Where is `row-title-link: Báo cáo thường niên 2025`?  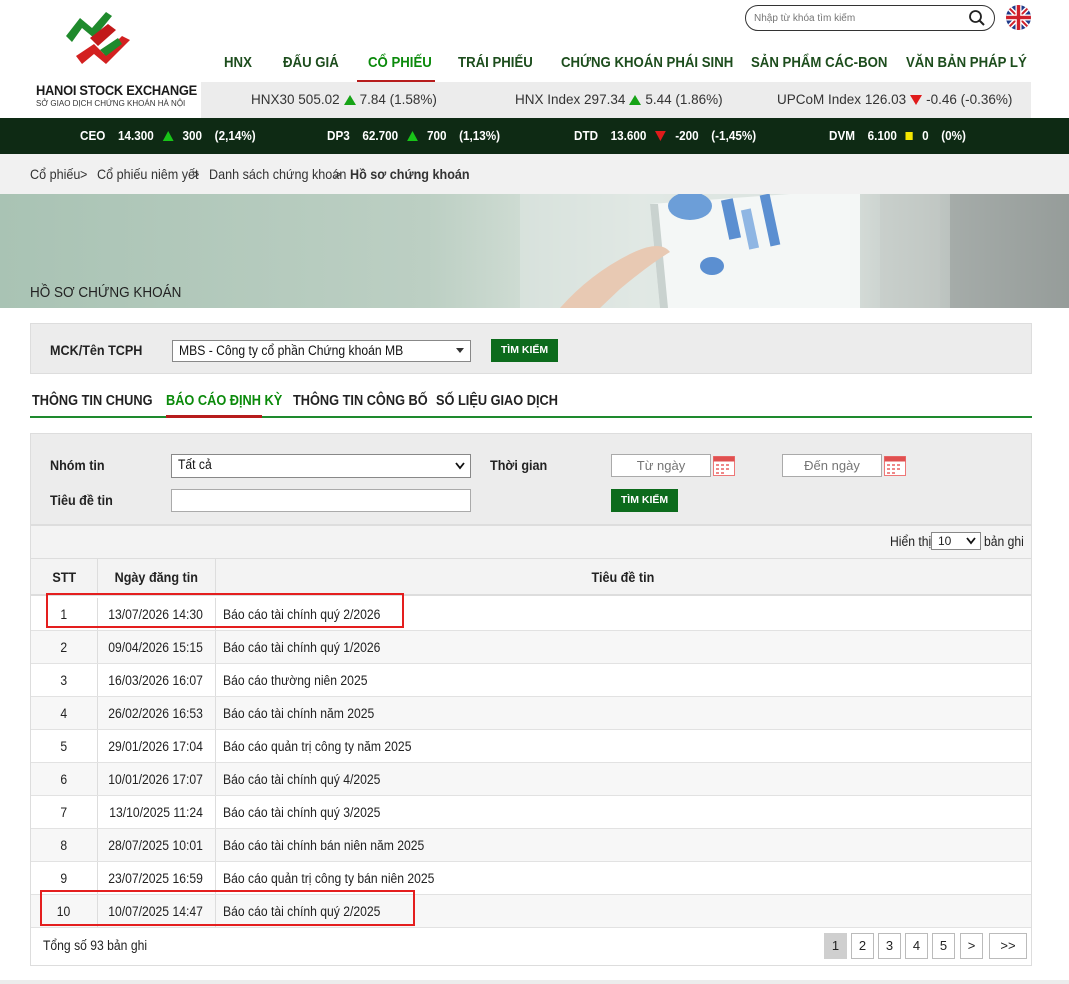
row-title-link: Báo cáo thường niên 2025 is located at coordinates (623, 680).